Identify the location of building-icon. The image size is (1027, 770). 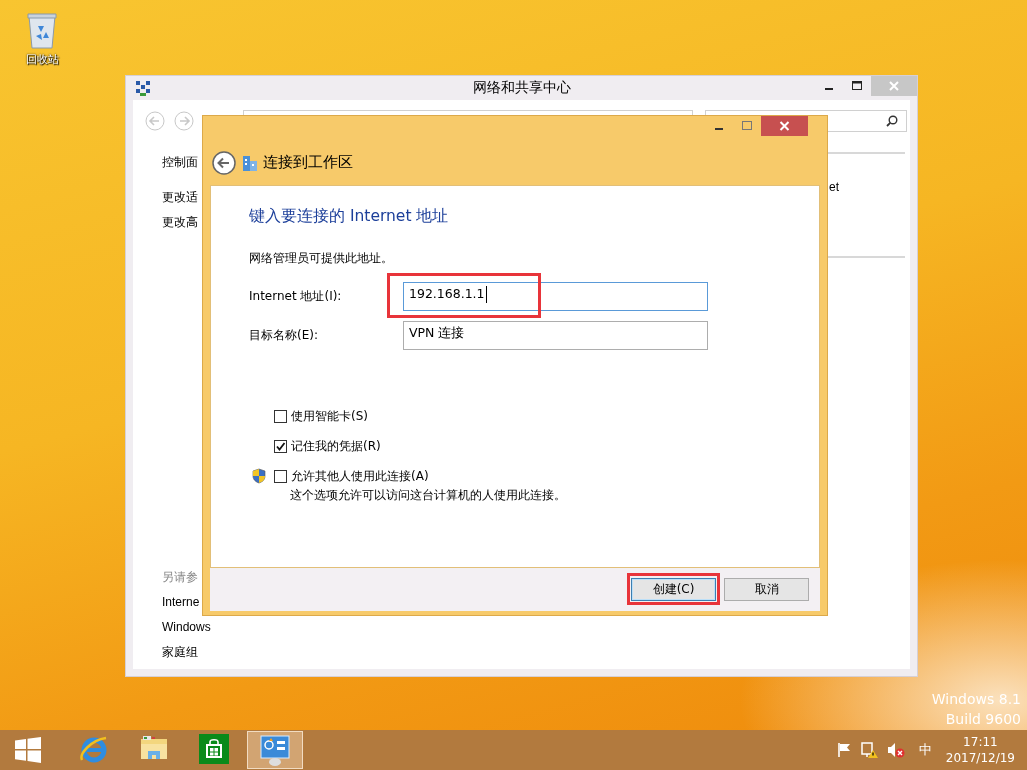
(250, 162).